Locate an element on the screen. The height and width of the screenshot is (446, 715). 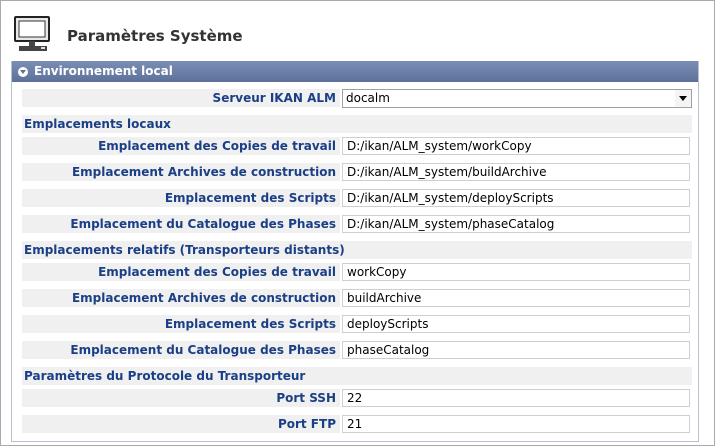
local-row-workcopy: Emplacement des Copies de travail is located at coordinates (357, 147).